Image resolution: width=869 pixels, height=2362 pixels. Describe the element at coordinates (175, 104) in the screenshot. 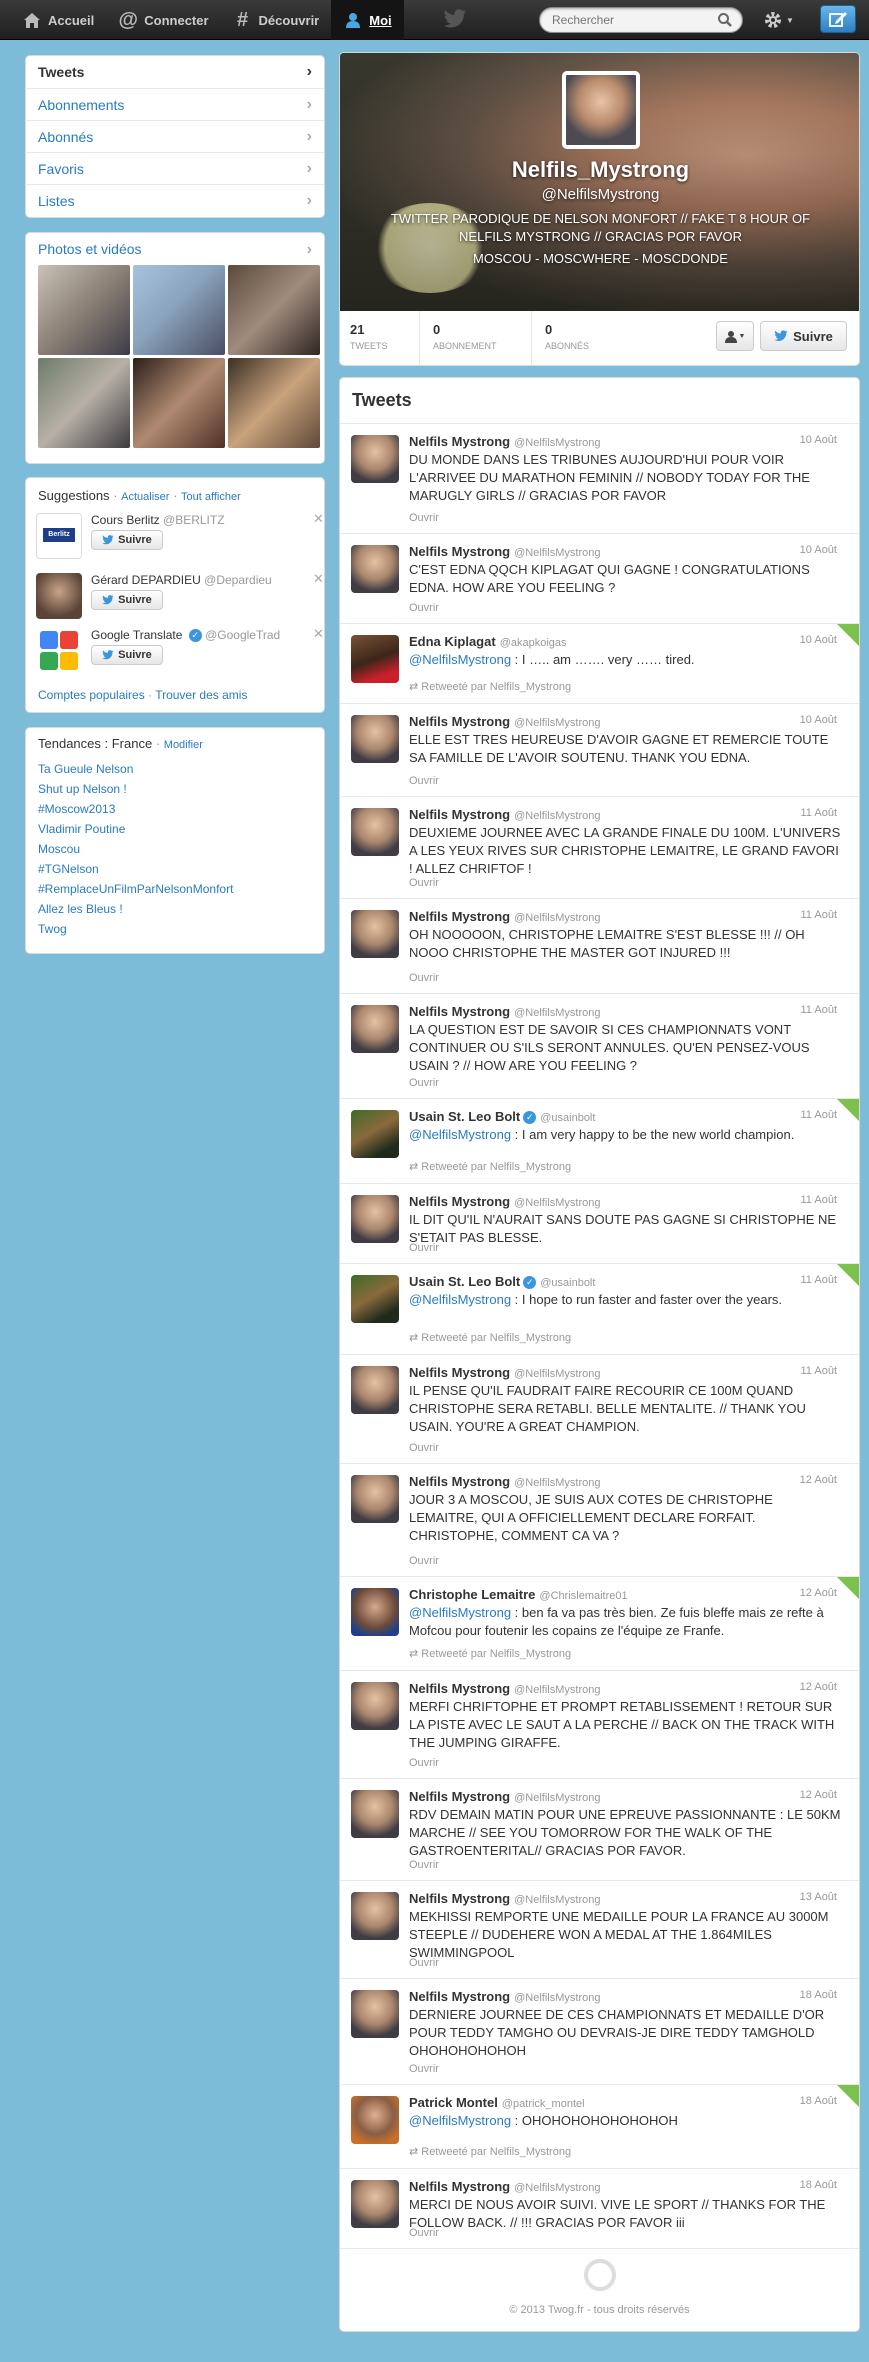

I see `menu-following: Abonnements ›` at that location.